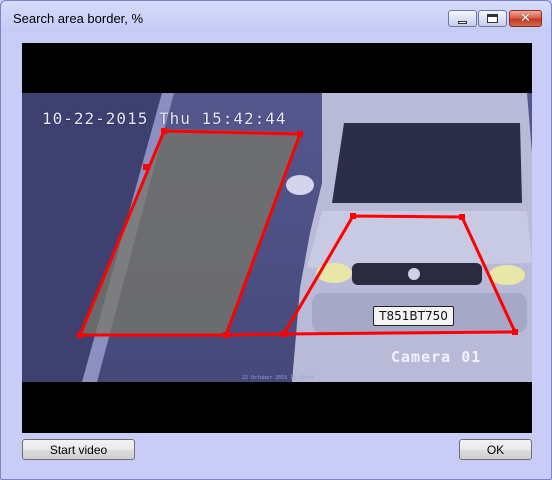 Image resolution: width=552 pixels, height=480 pixels. What do you see at coordinates (78, 449) in the screenshot?
I see `start-video-button: Start video` at bounding box center [78, 449].